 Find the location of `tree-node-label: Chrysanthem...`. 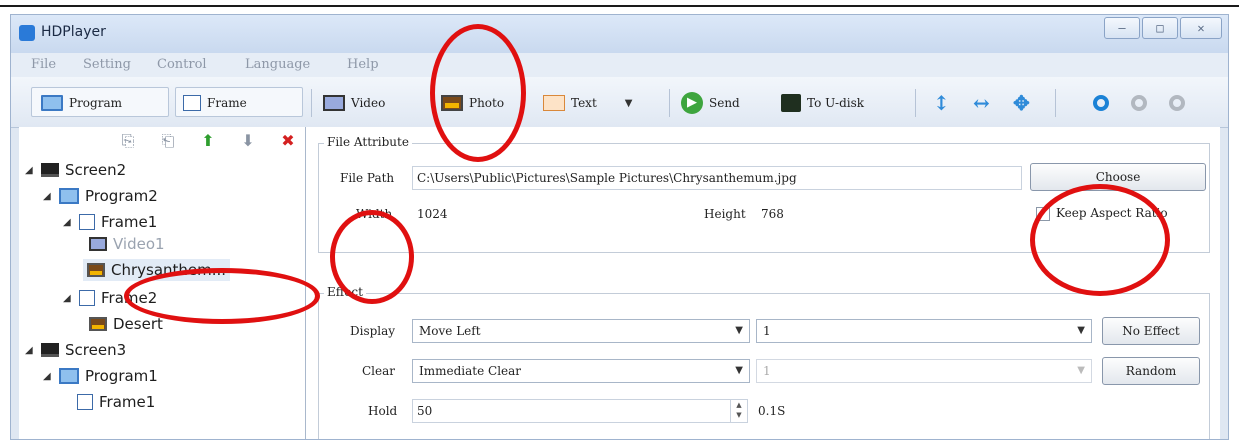

tree-node-label: Chrysanthem... is located at coordinates (169, 270).